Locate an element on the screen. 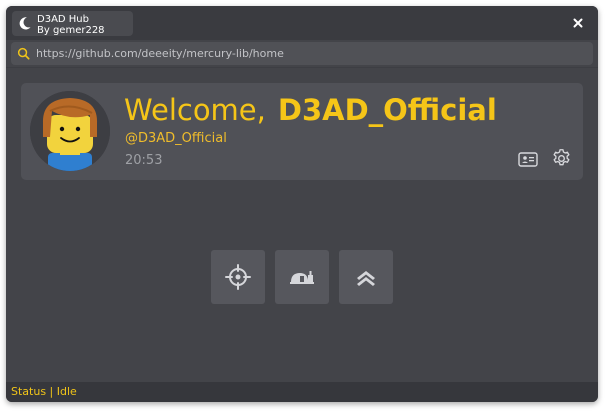 This screenshot has width=606, height=412. status-text: Status | Idle is located at coordinates (44, 391).